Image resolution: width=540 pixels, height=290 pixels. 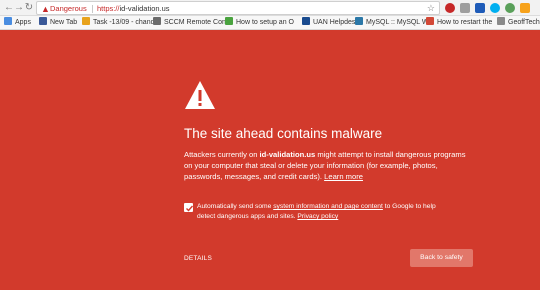 I want to click on security-status: Dangerous, so click(x=68, y=8).